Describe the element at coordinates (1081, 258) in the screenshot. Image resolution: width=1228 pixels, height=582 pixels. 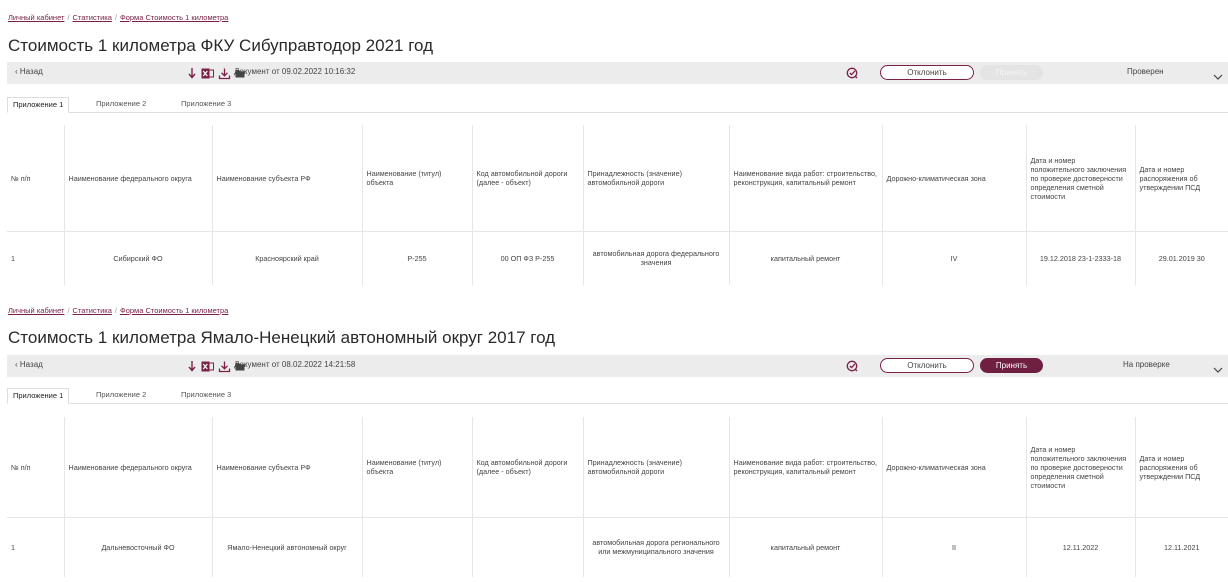
I see `table-cell: 19.12.2018 23-1-2333-18` at that location.